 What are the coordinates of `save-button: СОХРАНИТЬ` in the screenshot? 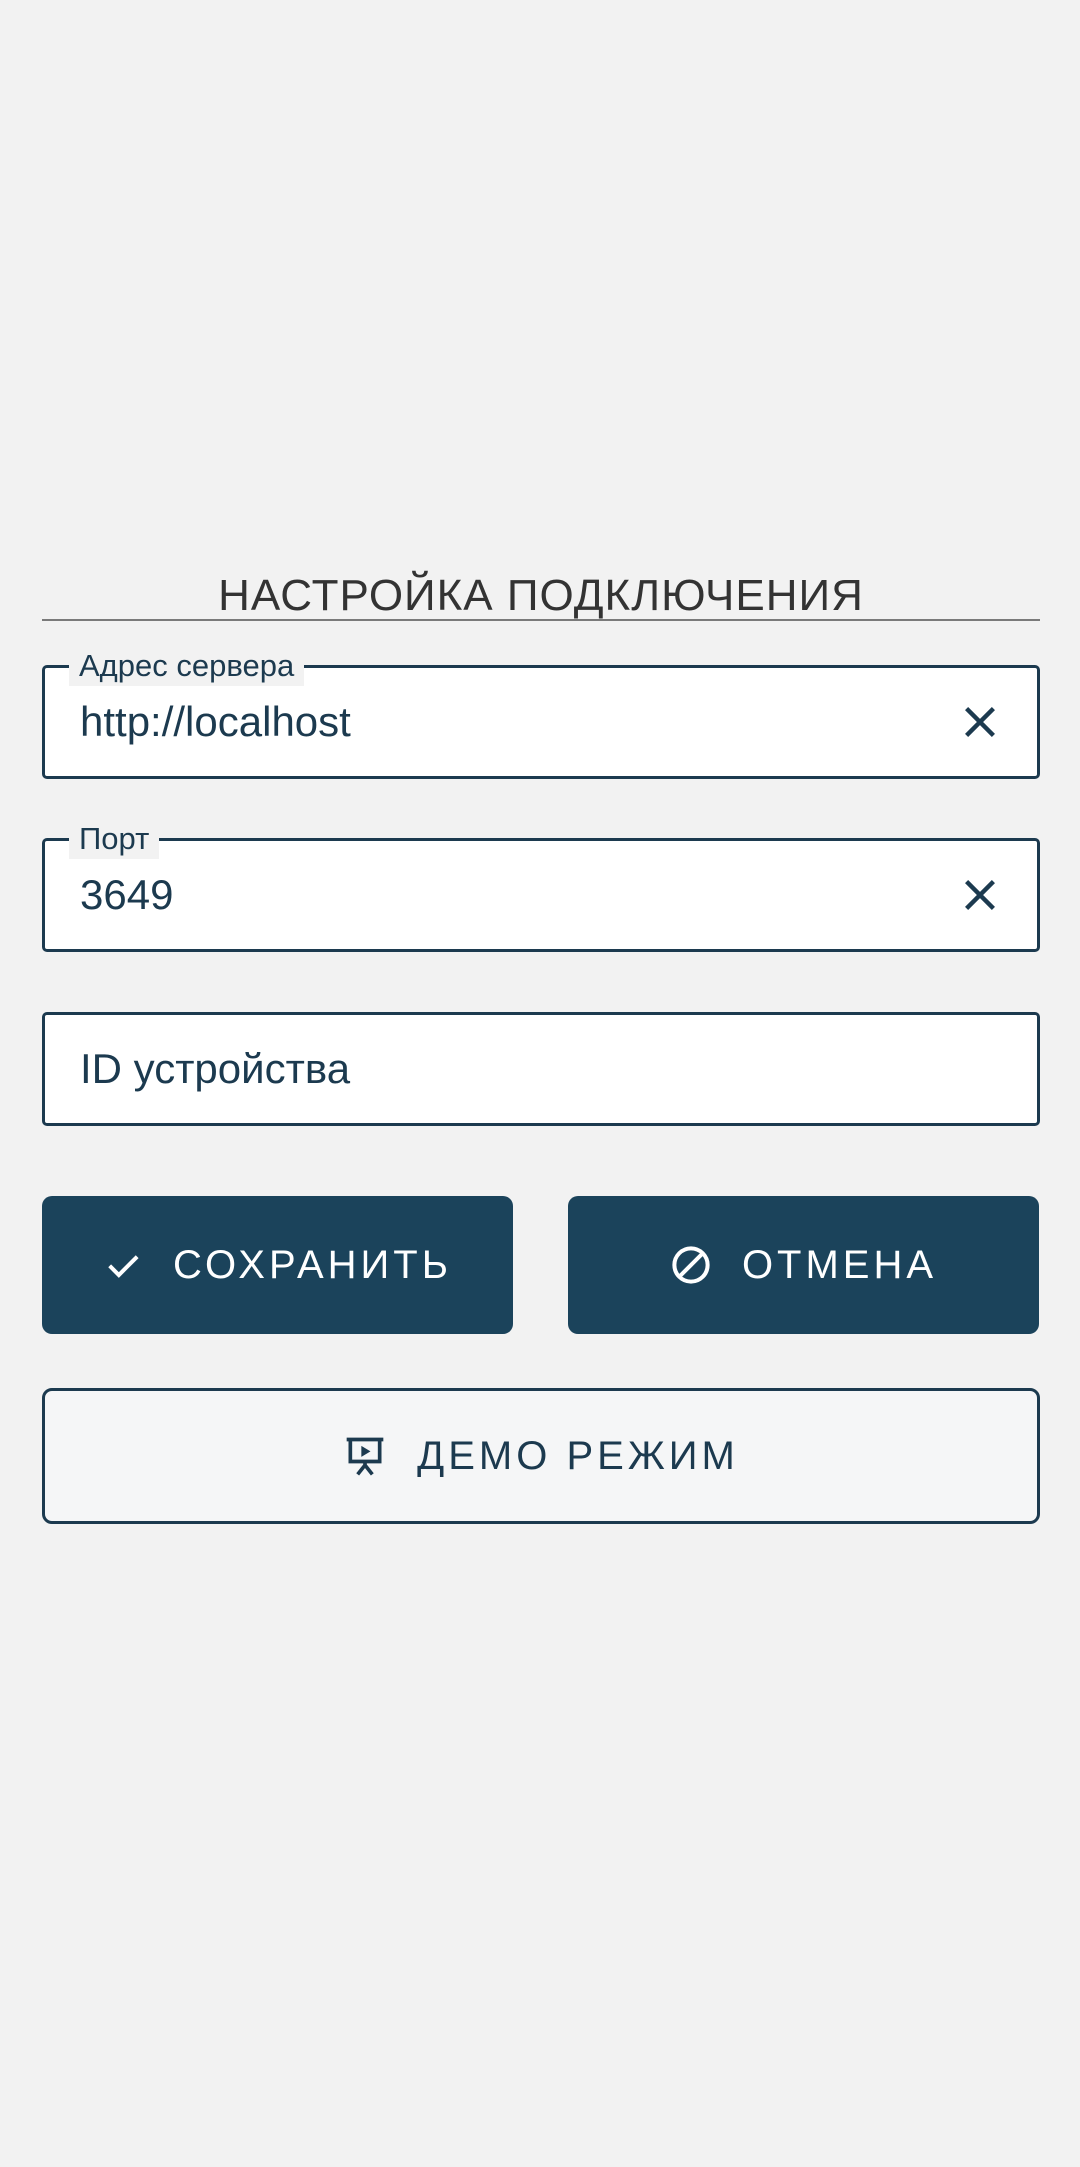 It's located at (277, 1265).